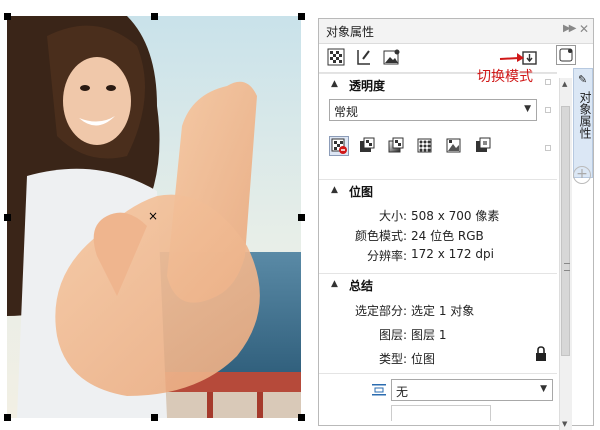 The height and width of the screenshot is (430, 600). Describe the element at coordinates (153, 216) in the screenshot. I see `rotation-center-marker: ×` at that location.